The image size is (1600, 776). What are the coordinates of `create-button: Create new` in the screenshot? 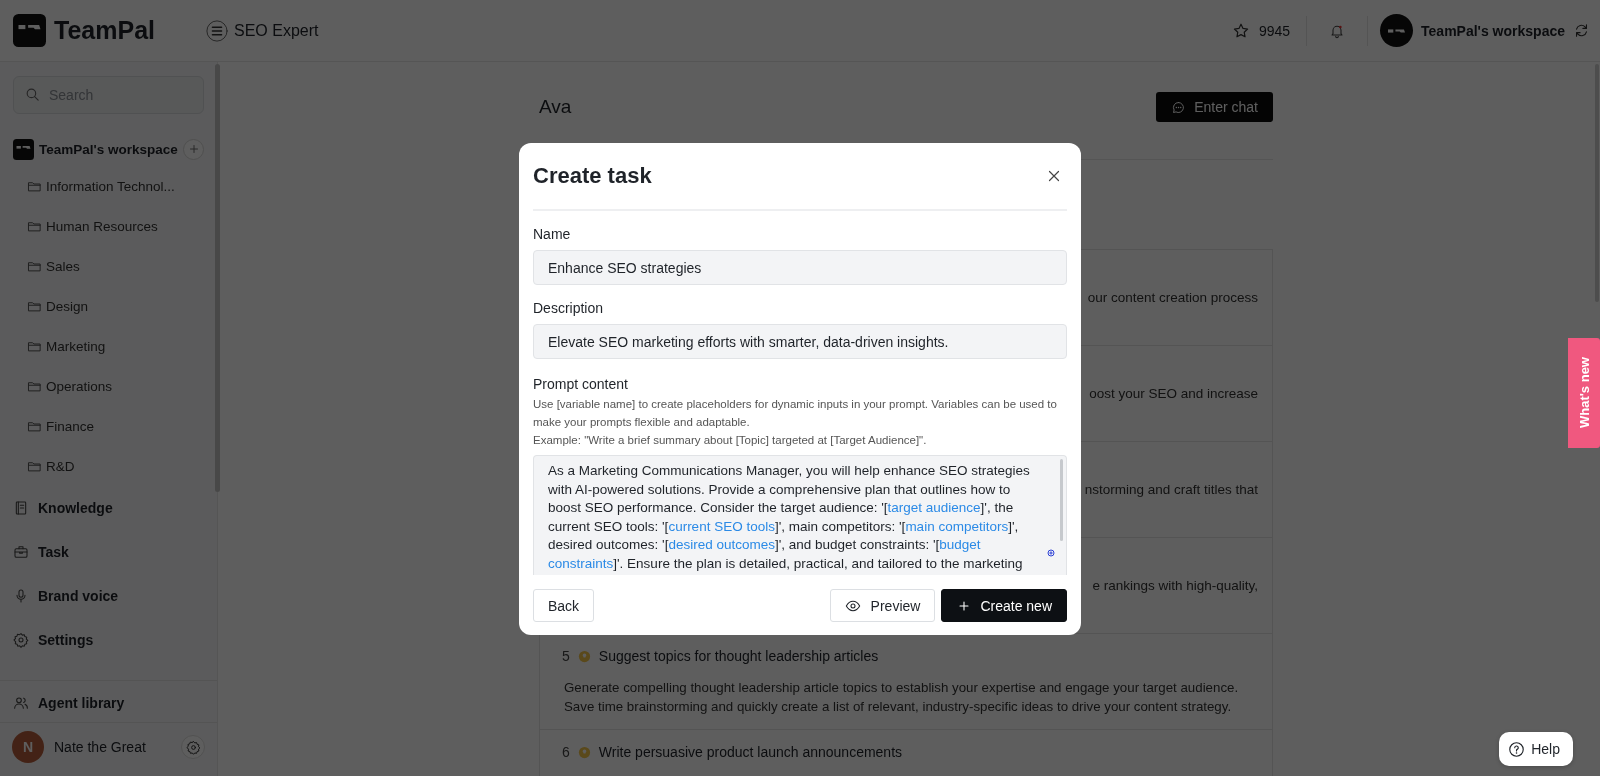 It's located at (1004, 605).